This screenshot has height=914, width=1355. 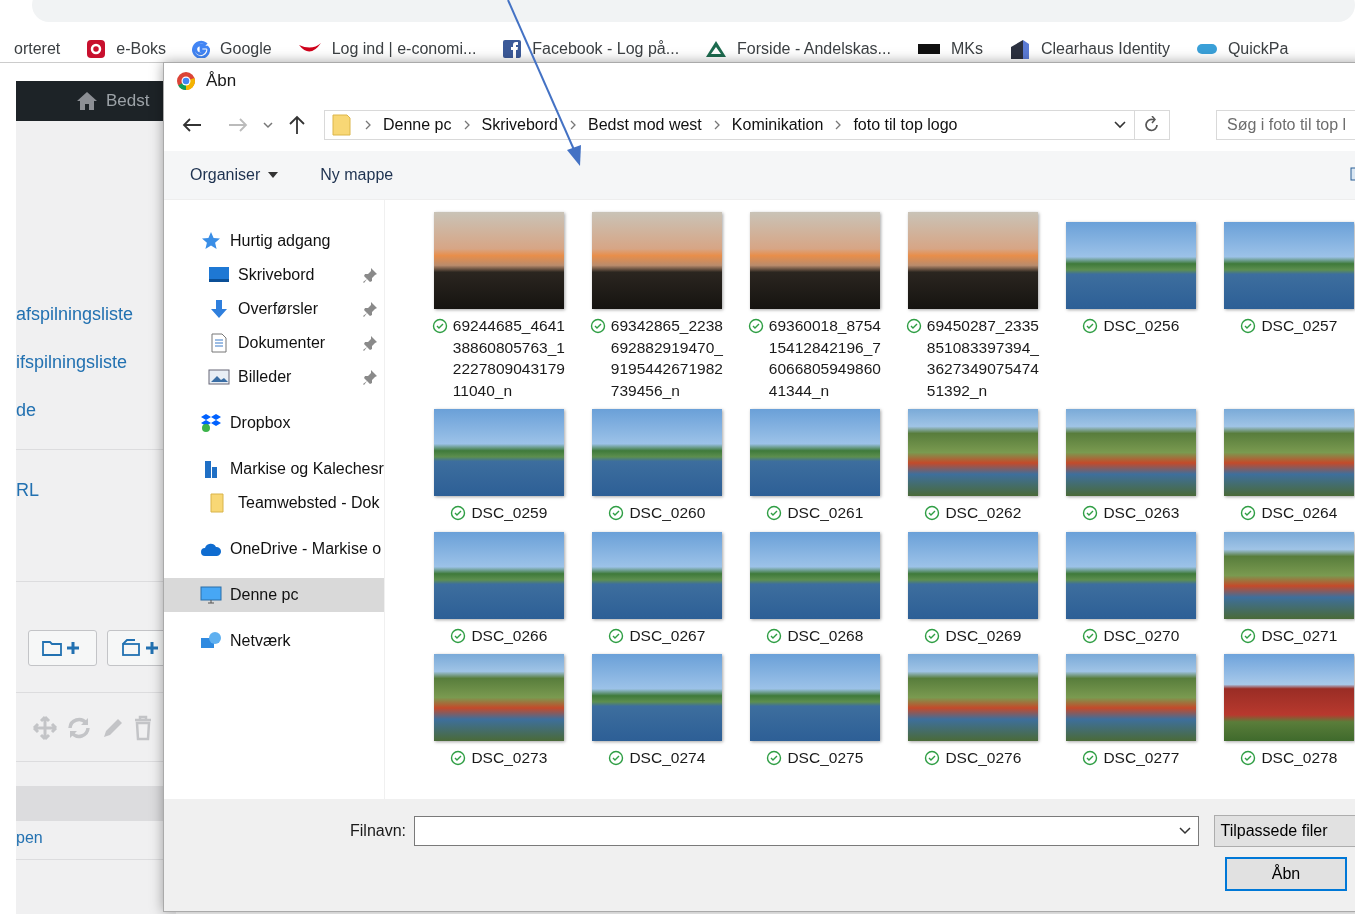 I want to click on file-name: DSC_0261, so click(x=825, y=513).